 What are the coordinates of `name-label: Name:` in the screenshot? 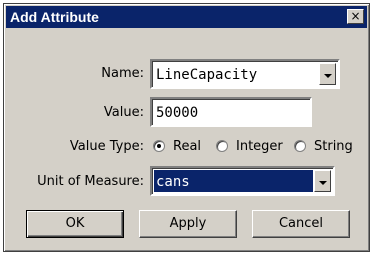 It's located at (122, 73).